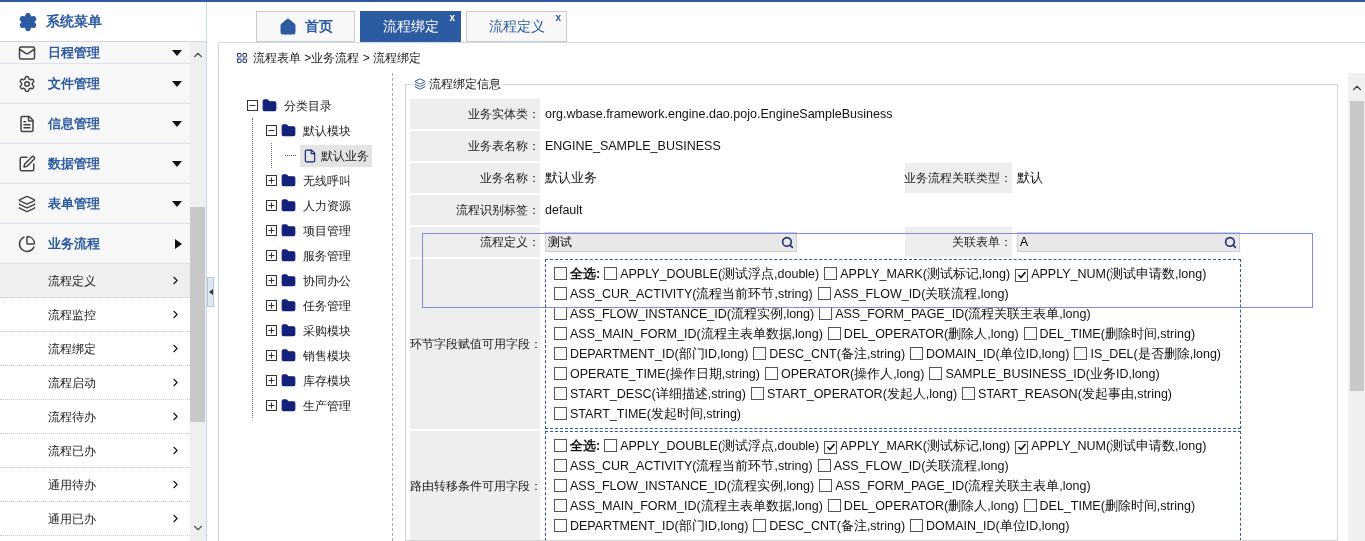 The image size is (1365, 541). What do you see at coordinates (327, 180) in the screenshot?
I see `tree-node: 无线呼叫` at bounding box center [327, 180].